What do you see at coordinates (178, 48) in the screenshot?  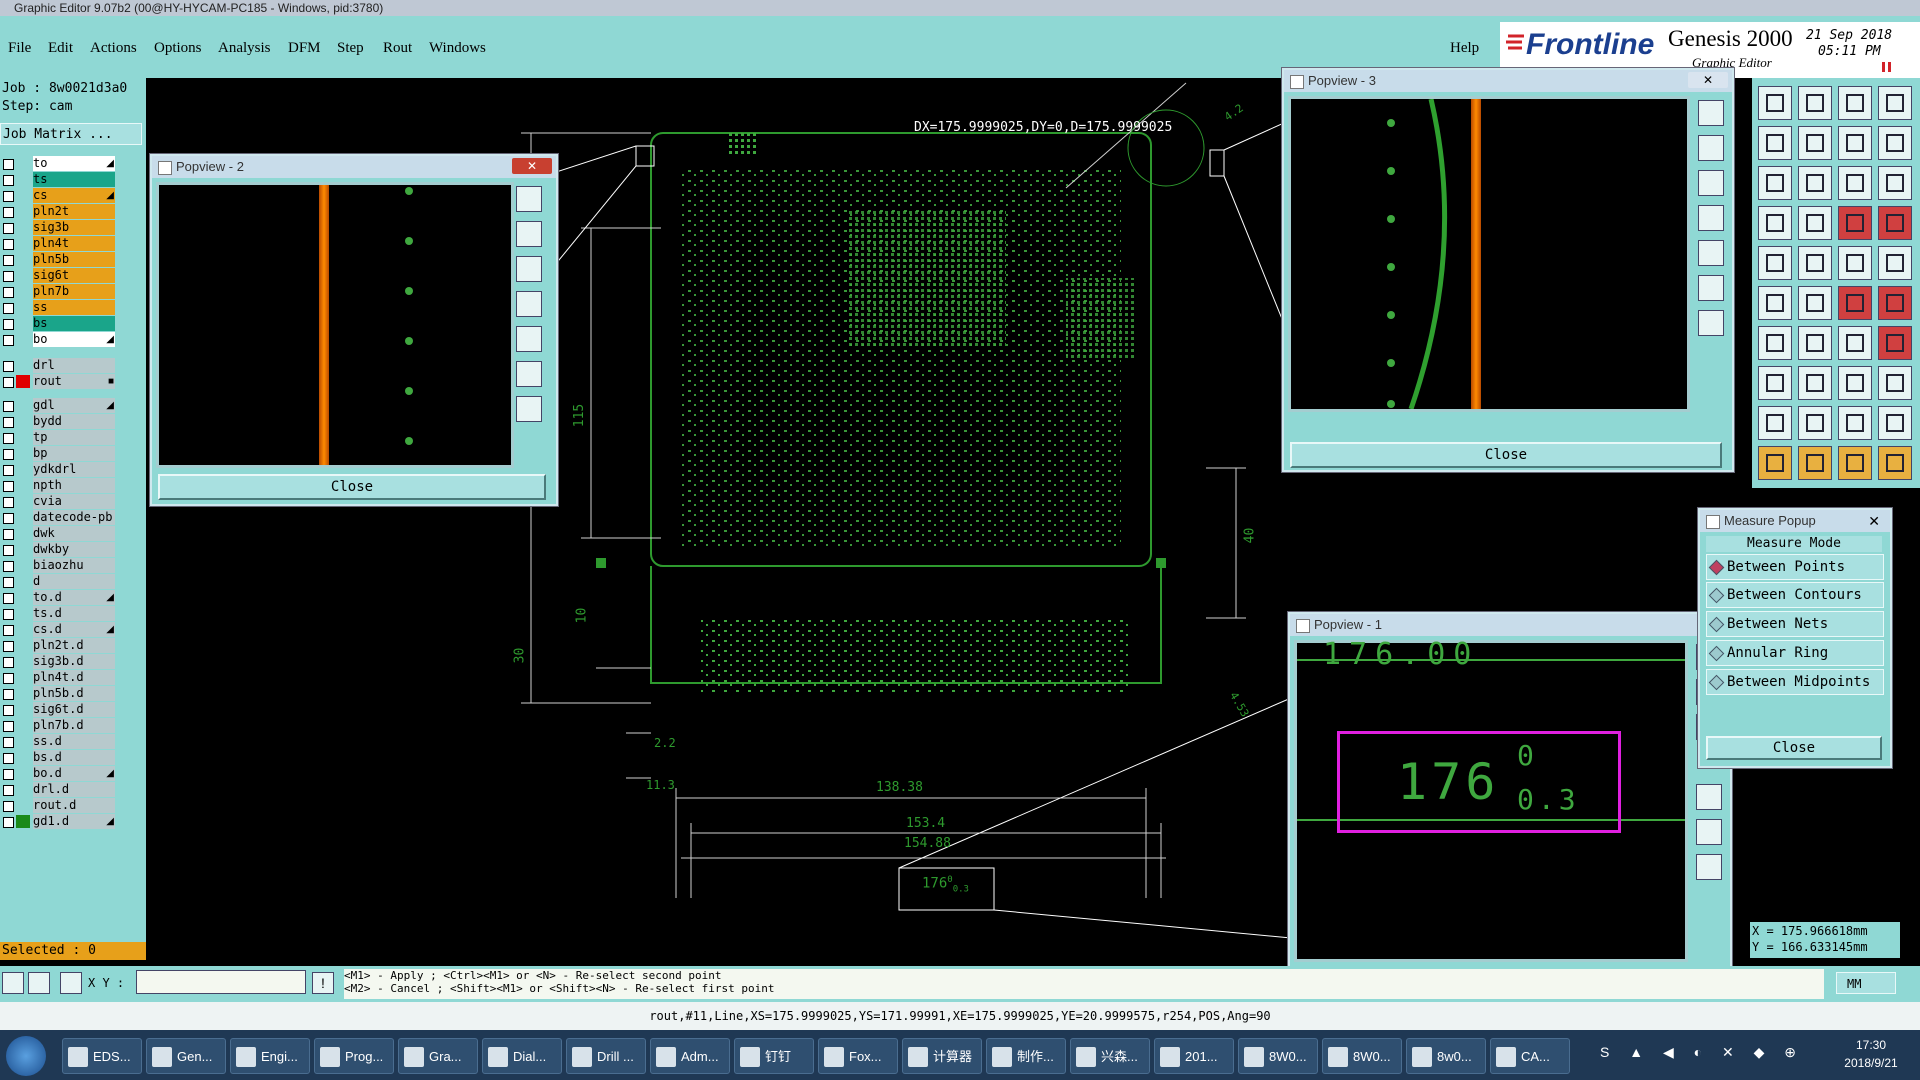 I see `menu-options: Options` at bounding box center [178, 48].